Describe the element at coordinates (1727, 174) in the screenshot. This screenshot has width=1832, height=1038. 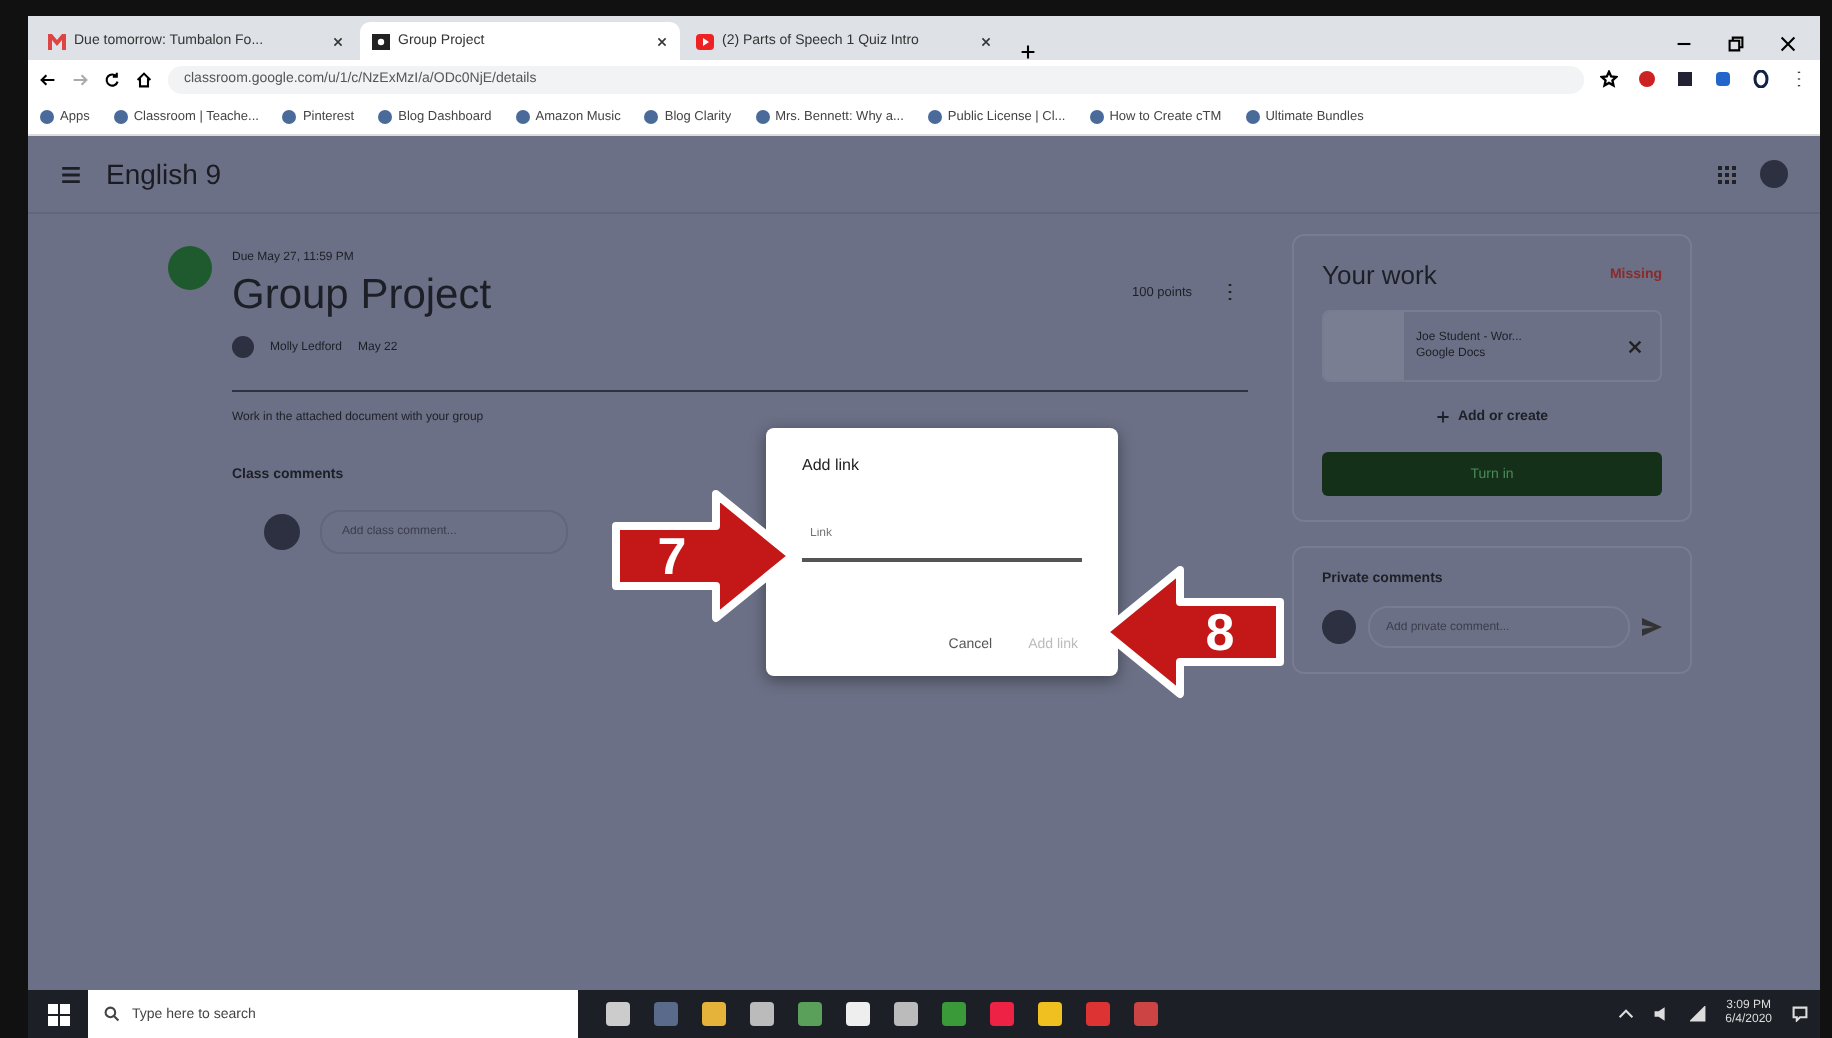
I see `apps-grid-icon` at that location.